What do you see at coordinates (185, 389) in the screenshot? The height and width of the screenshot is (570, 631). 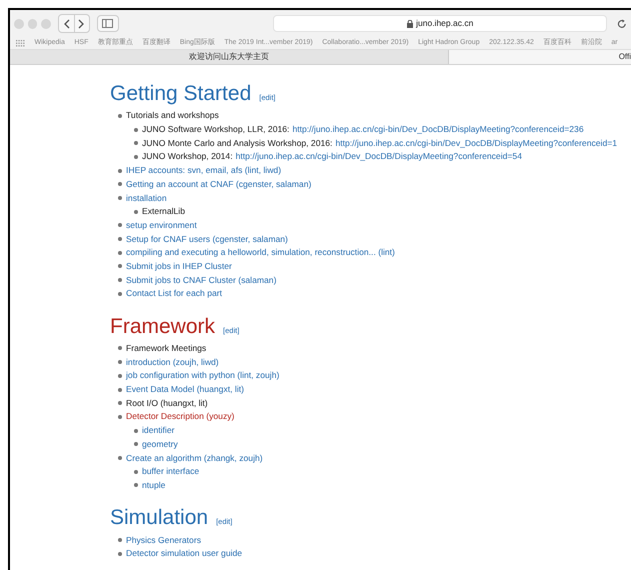 I see `wiki-link: Event Data Model (huangxt, lit)` at bounding box center [185, 389].